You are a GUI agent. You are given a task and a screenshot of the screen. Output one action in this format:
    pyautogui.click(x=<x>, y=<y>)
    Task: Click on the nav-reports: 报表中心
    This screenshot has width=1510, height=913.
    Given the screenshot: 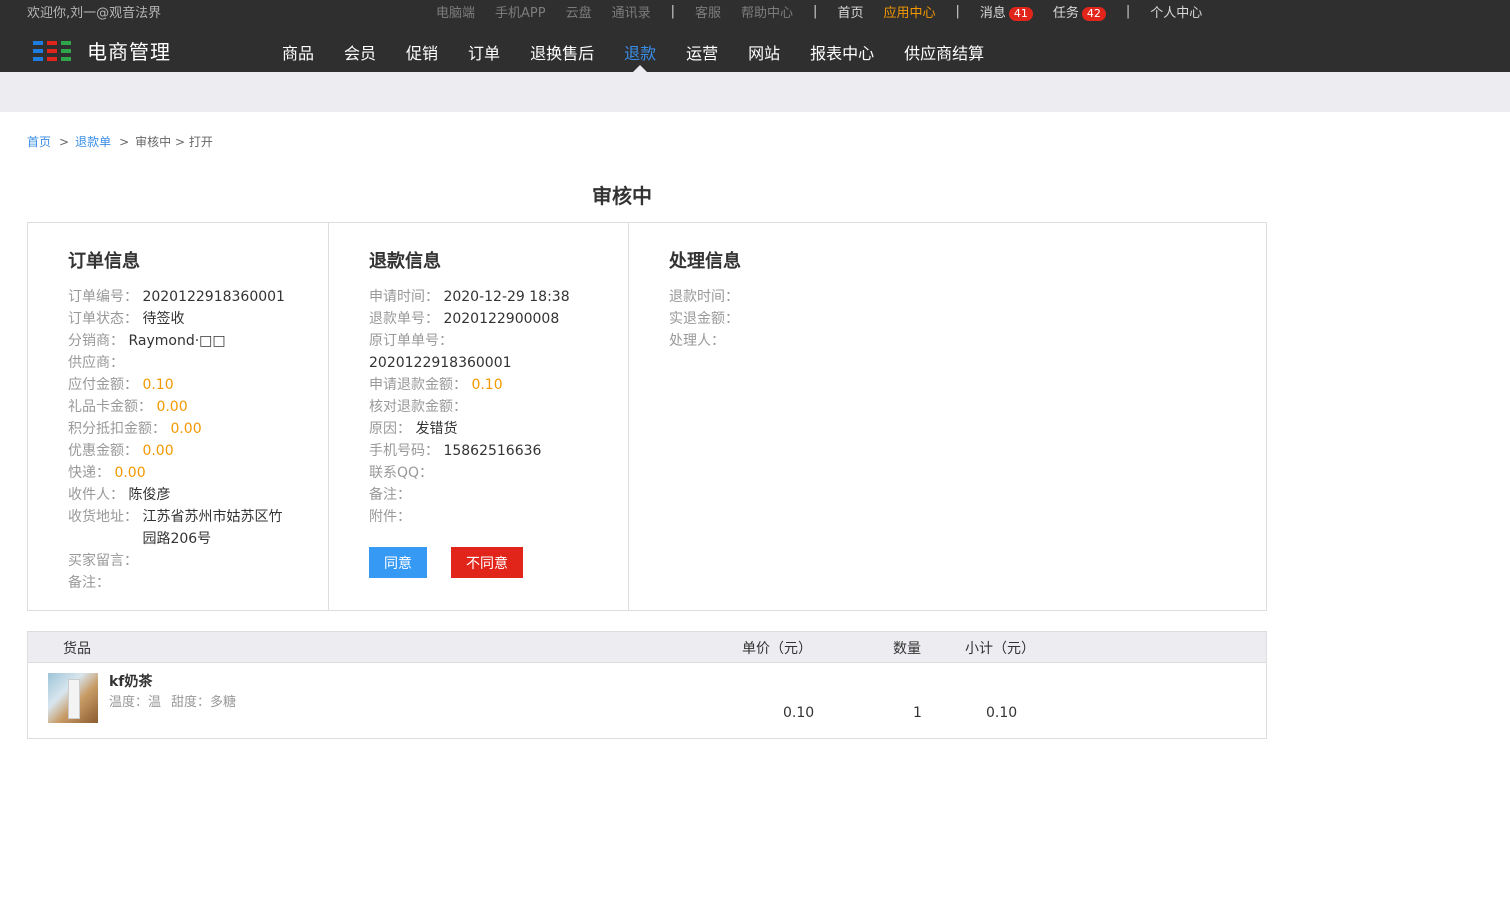 What is the action you would take?
    pyautogui.click(x=842, y=52)
    